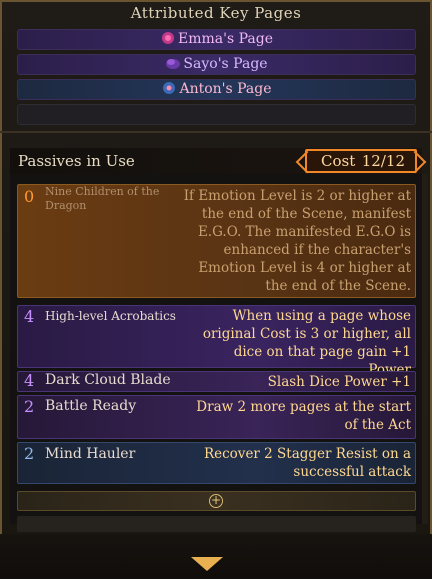 This screenshot has height=579, width=432. I want to click on cost-indicator: Cost 12/12, so click(361, 161).